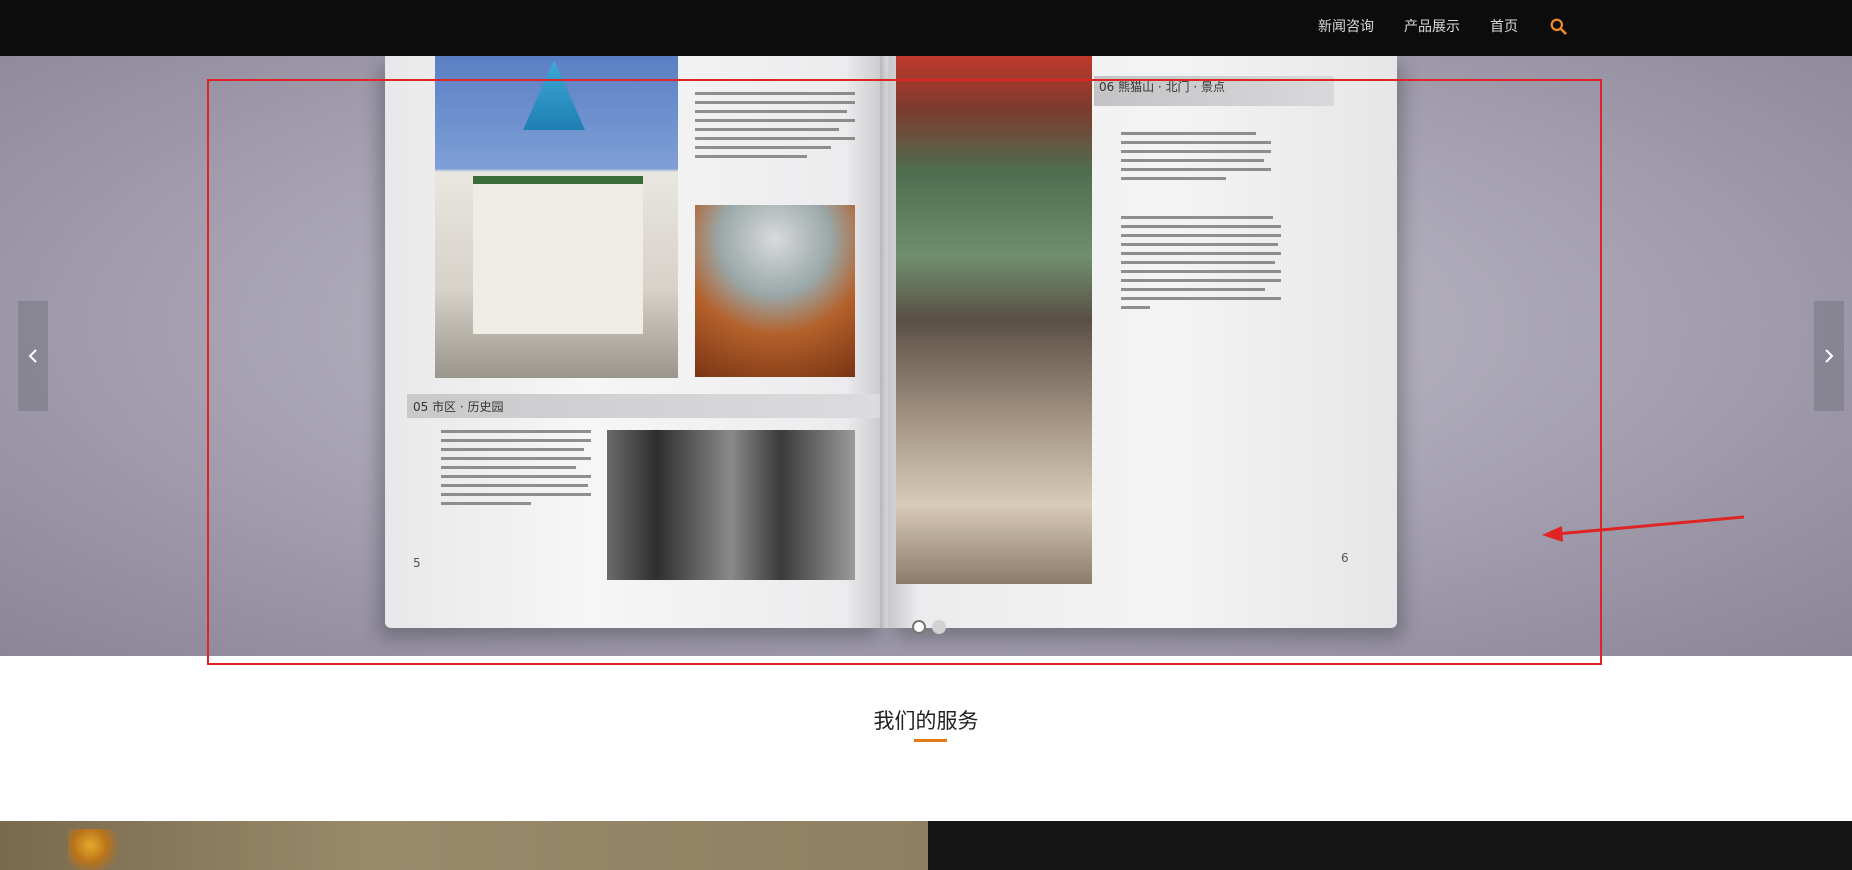 The image size is (1852, 870). What do you see at coordinates (1346, 26) in the screenshot?
I see `nav-item-news: 新闻咨询` at bounding box center [1346, 26].